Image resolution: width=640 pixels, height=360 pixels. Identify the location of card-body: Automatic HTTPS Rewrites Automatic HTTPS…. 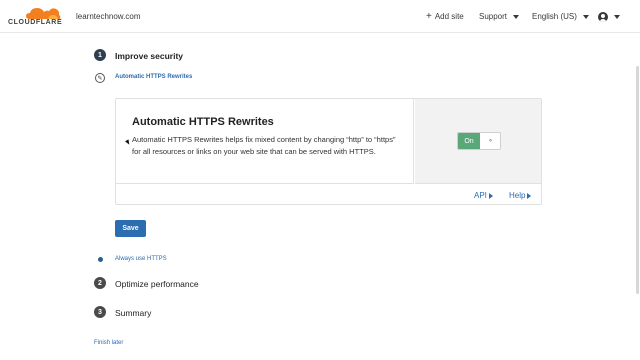
(265, 141).